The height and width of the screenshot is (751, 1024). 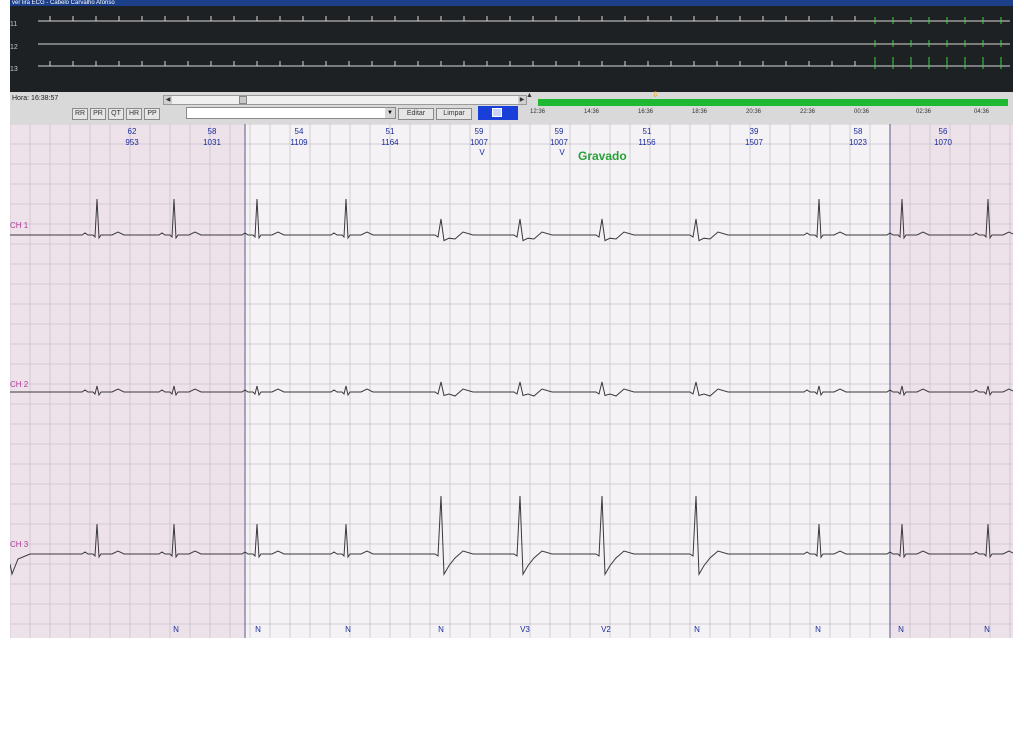 I want to click on timeline-tick: 02:36, so click(x=924, y=112).